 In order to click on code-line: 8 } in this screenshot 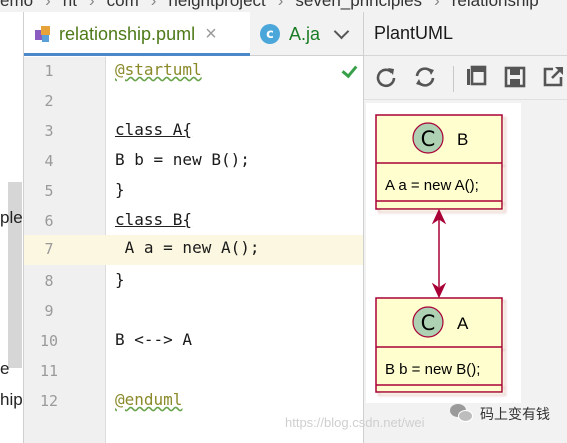, I will do `click(193, 282)`.